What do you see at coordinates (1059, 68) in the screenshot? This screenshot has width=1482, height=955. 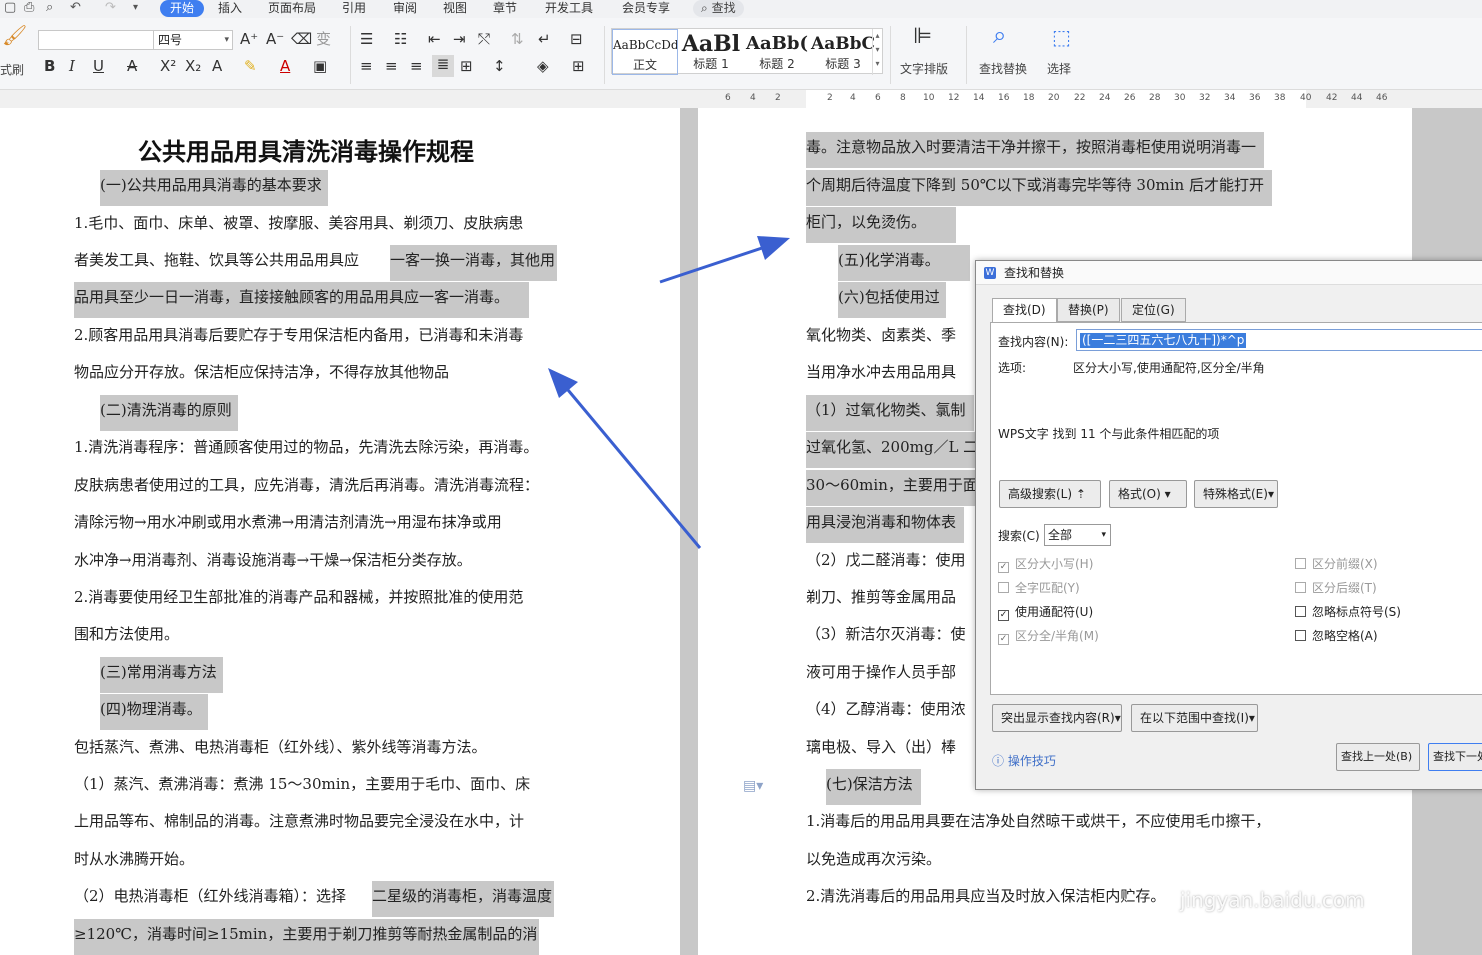 I see `select-label: 选择` at bounding box center [1059, 68].